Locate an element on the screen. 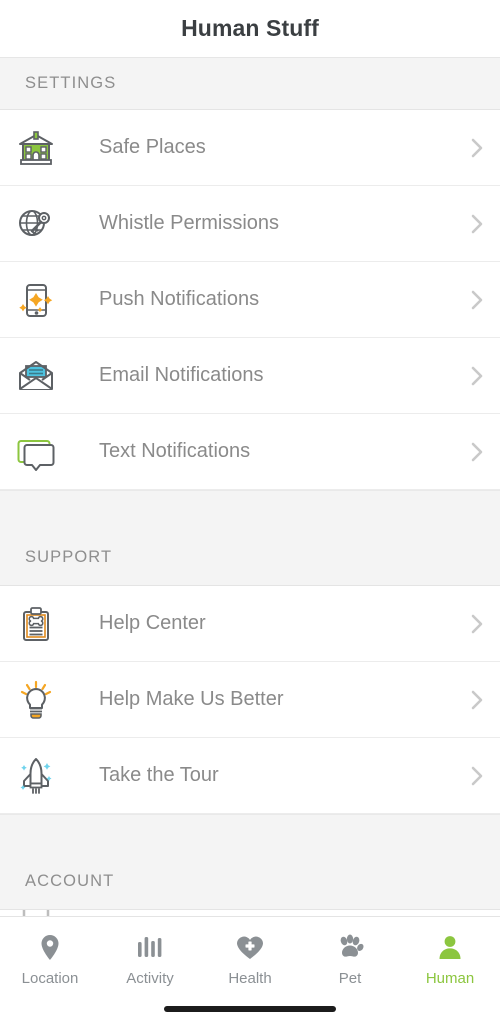 The image size is (500, 1024). section-label: ACCOUNT is located at coordinates (70, 881).